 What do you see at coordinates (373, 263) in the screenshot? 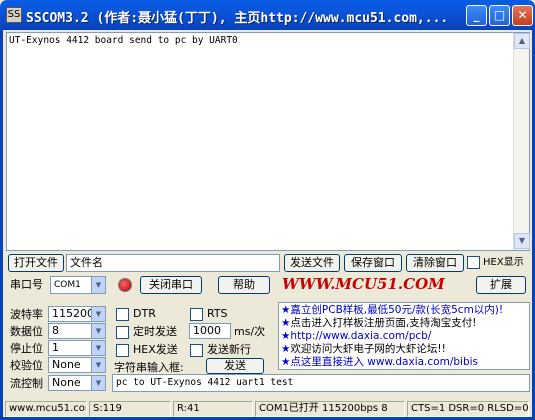
I see `save-window-button: 保存窗口` at bounding box center [373, 263].